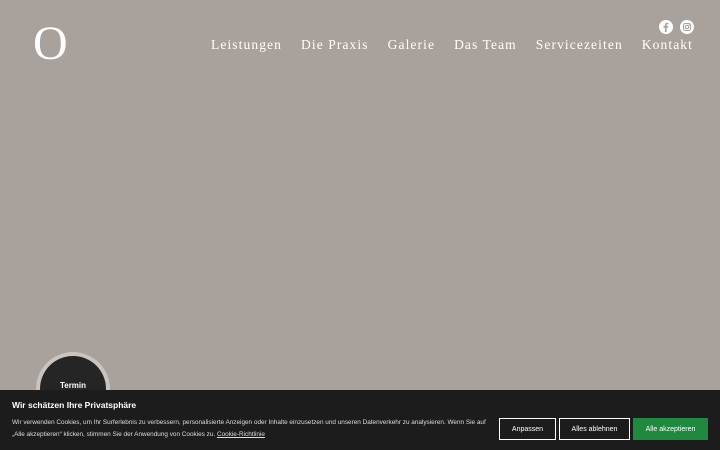 Image resolution: width=720 pixels, height=450 pixels. I want to click on accept-all-button: Alle akzeptieren, so click(670, 429).